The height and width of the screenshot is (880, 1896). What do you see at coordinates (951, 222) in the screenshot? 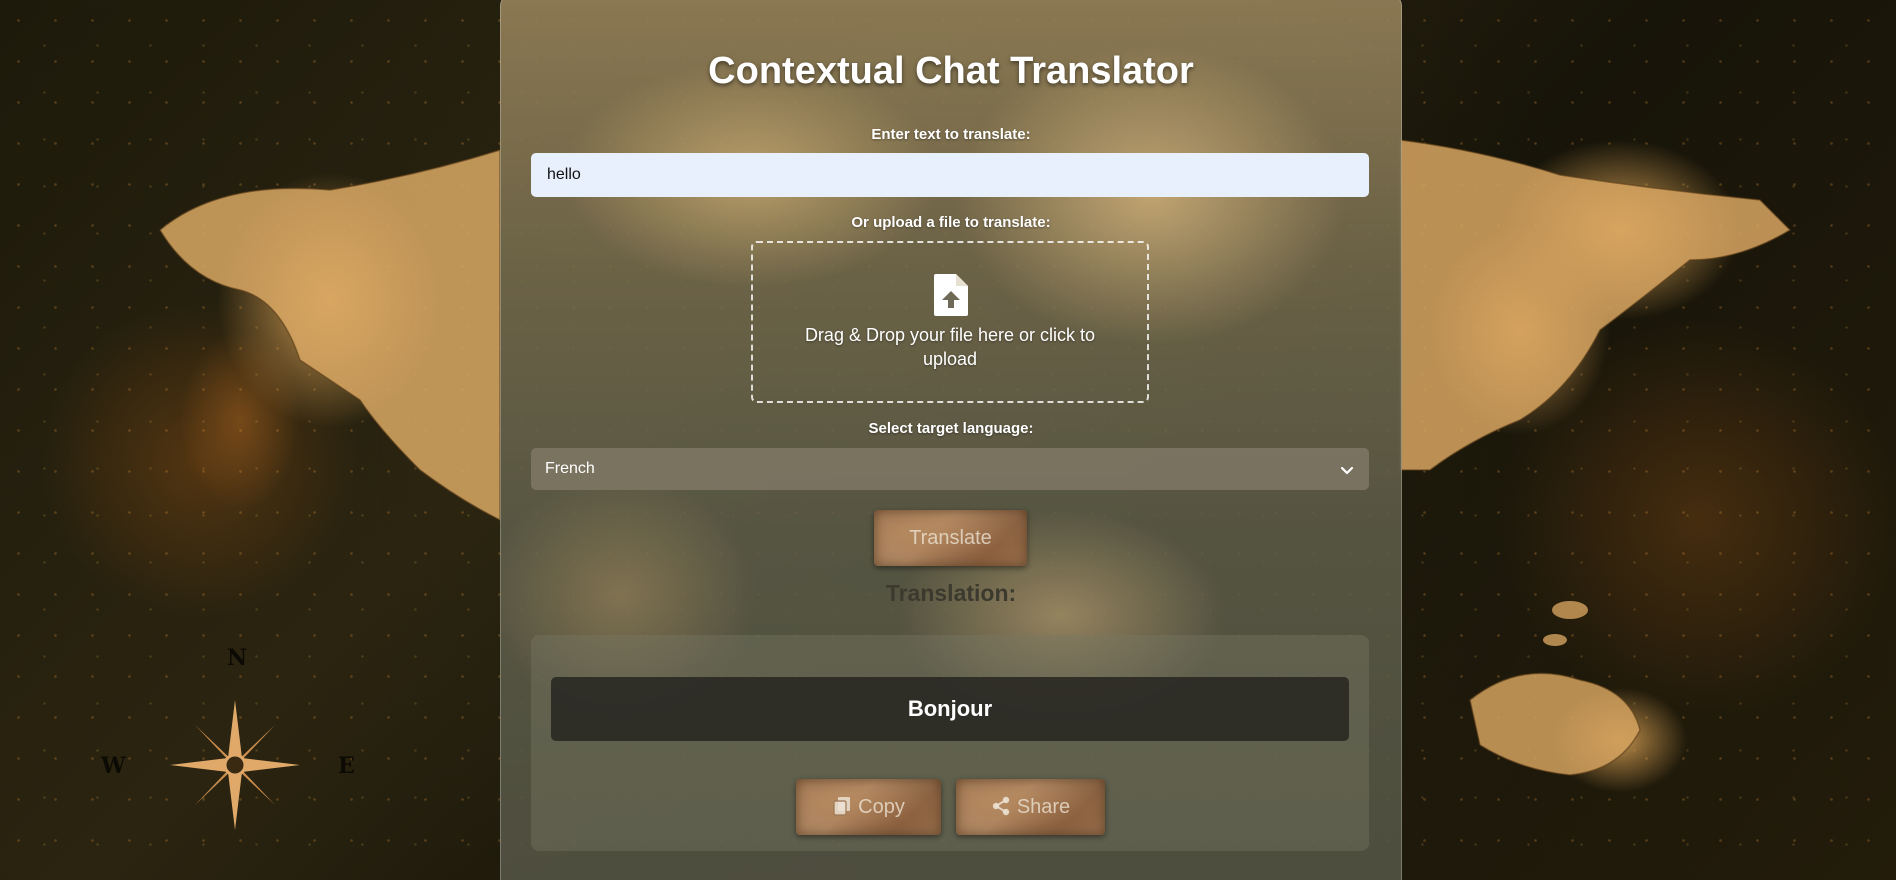
I see `file-upload-label: Or upload a file to translate:` at bounding box center [951, 222].